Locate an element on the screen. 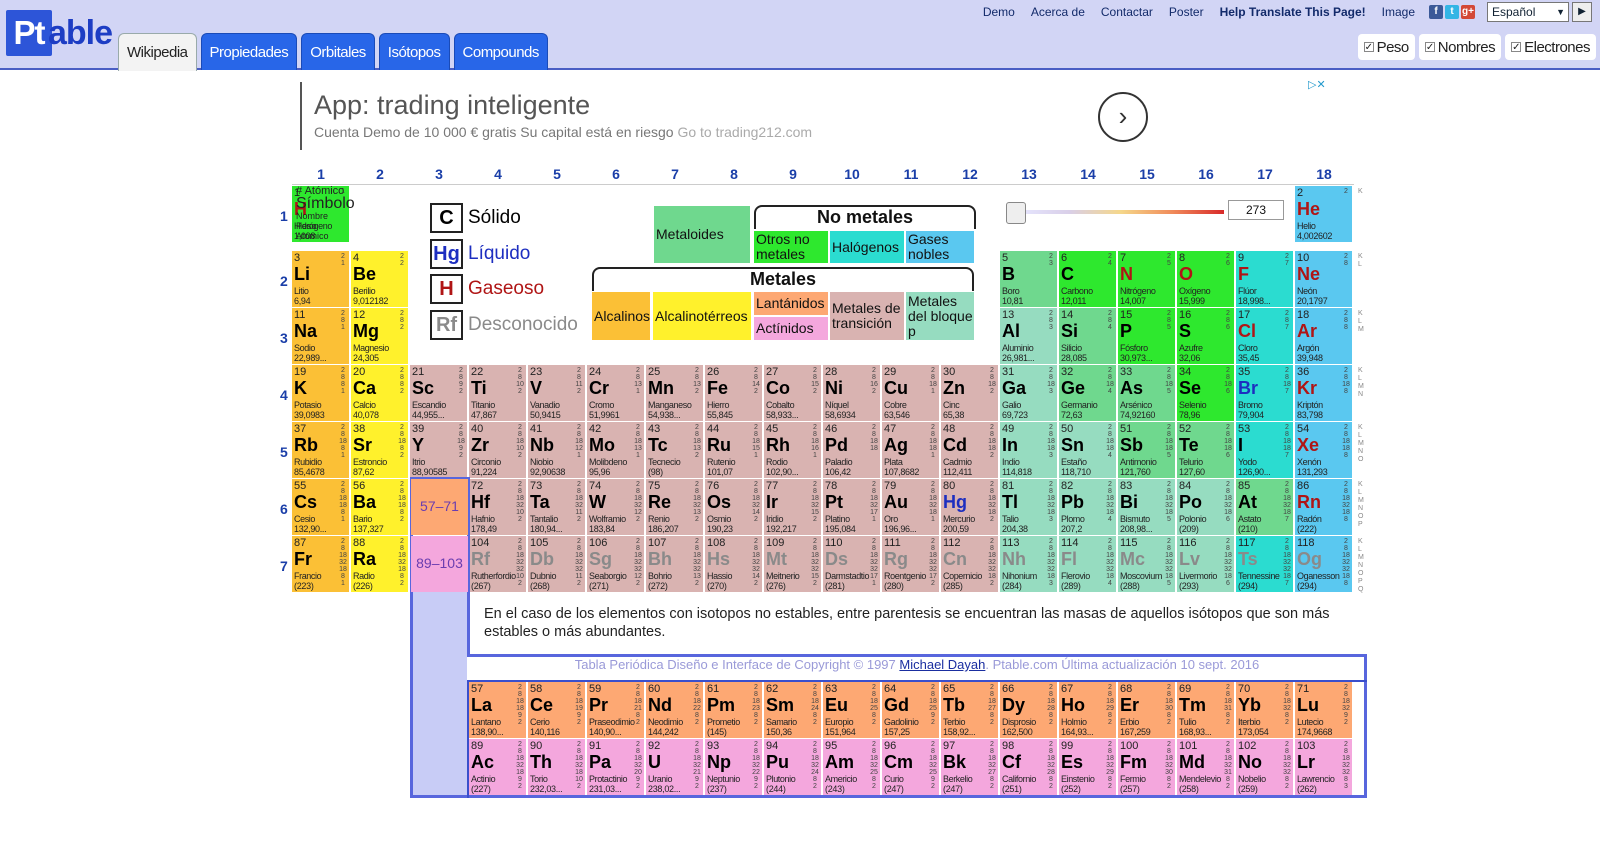 The width and height of the screenshot is (1600, 844). element-i: 53 I Yodo 126,90... 2 8 18 18 7 is located at coordinates (1264, 450).